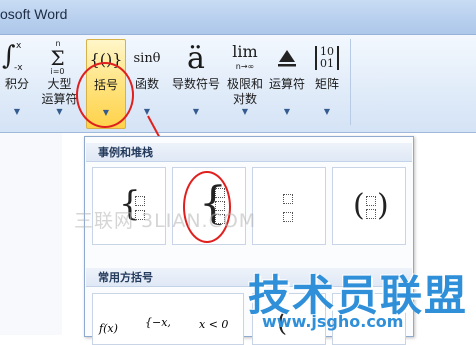  I want to click on accent-icon: ä, so click(196, 58).